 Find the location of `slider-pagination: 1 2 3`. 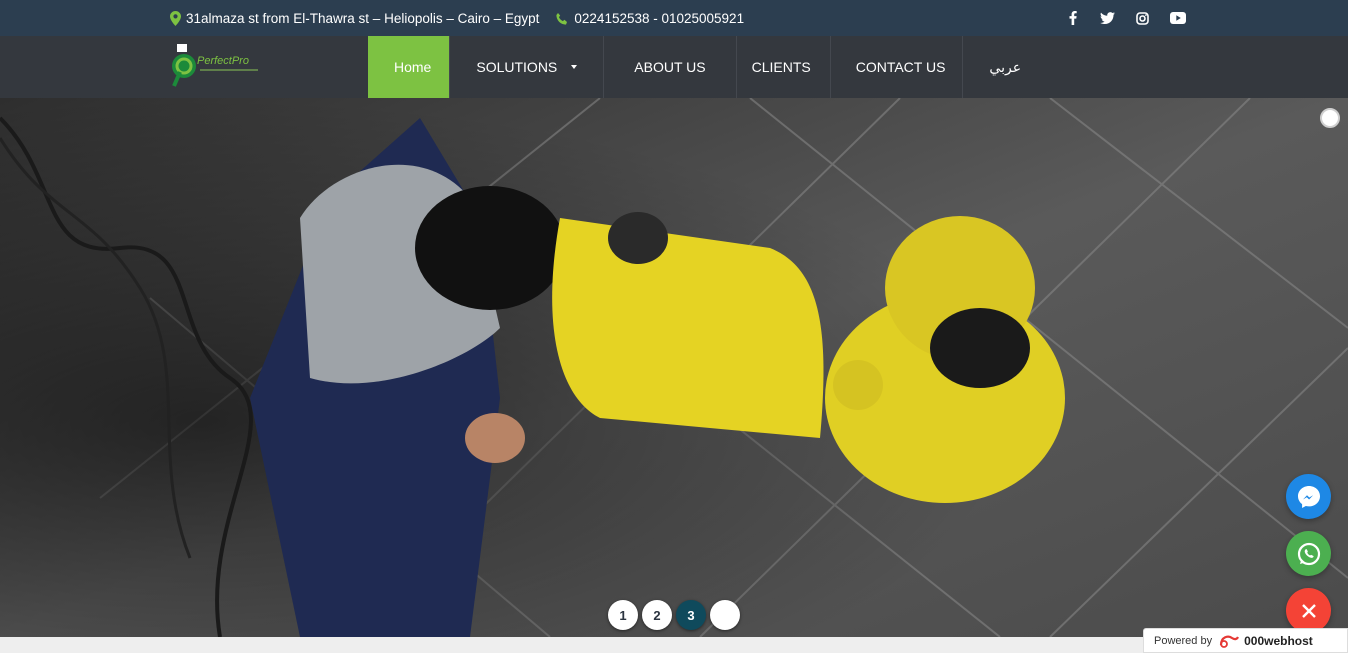

slider-pagination: 1 2 3 is located at coordinates (674, 615).